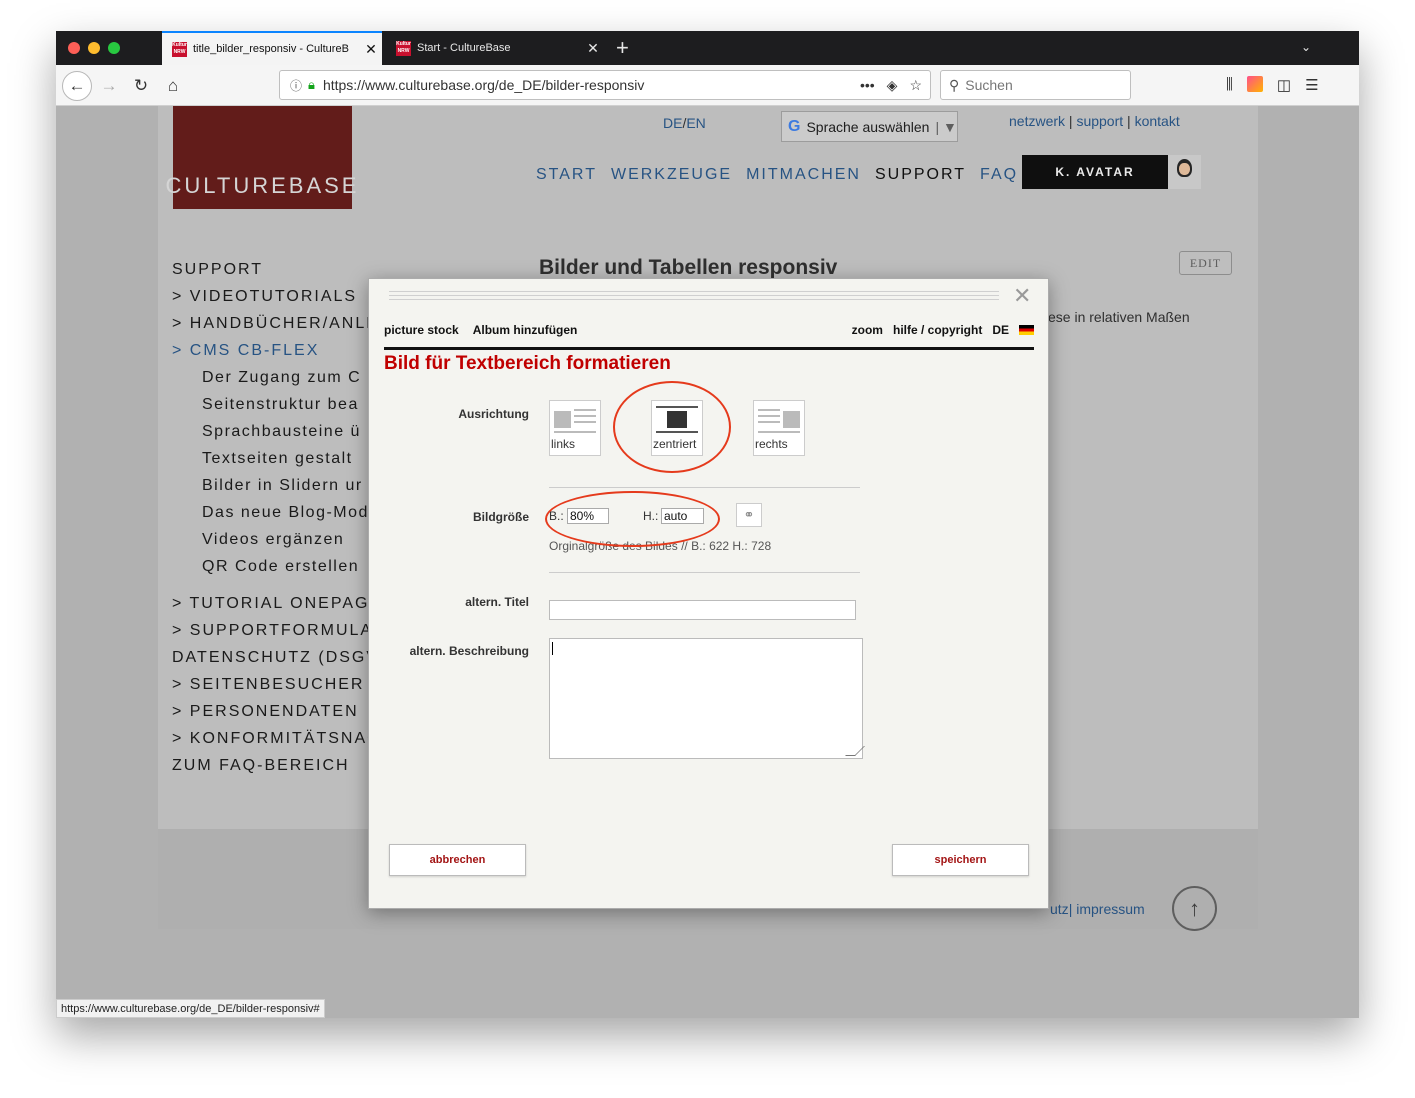 The height and width of the screenshot is (1098, 1415). Describe the element at coordinates (469, 651) in the screenshot. I see `alt-description-label: altern. Beschreibung` at that location.